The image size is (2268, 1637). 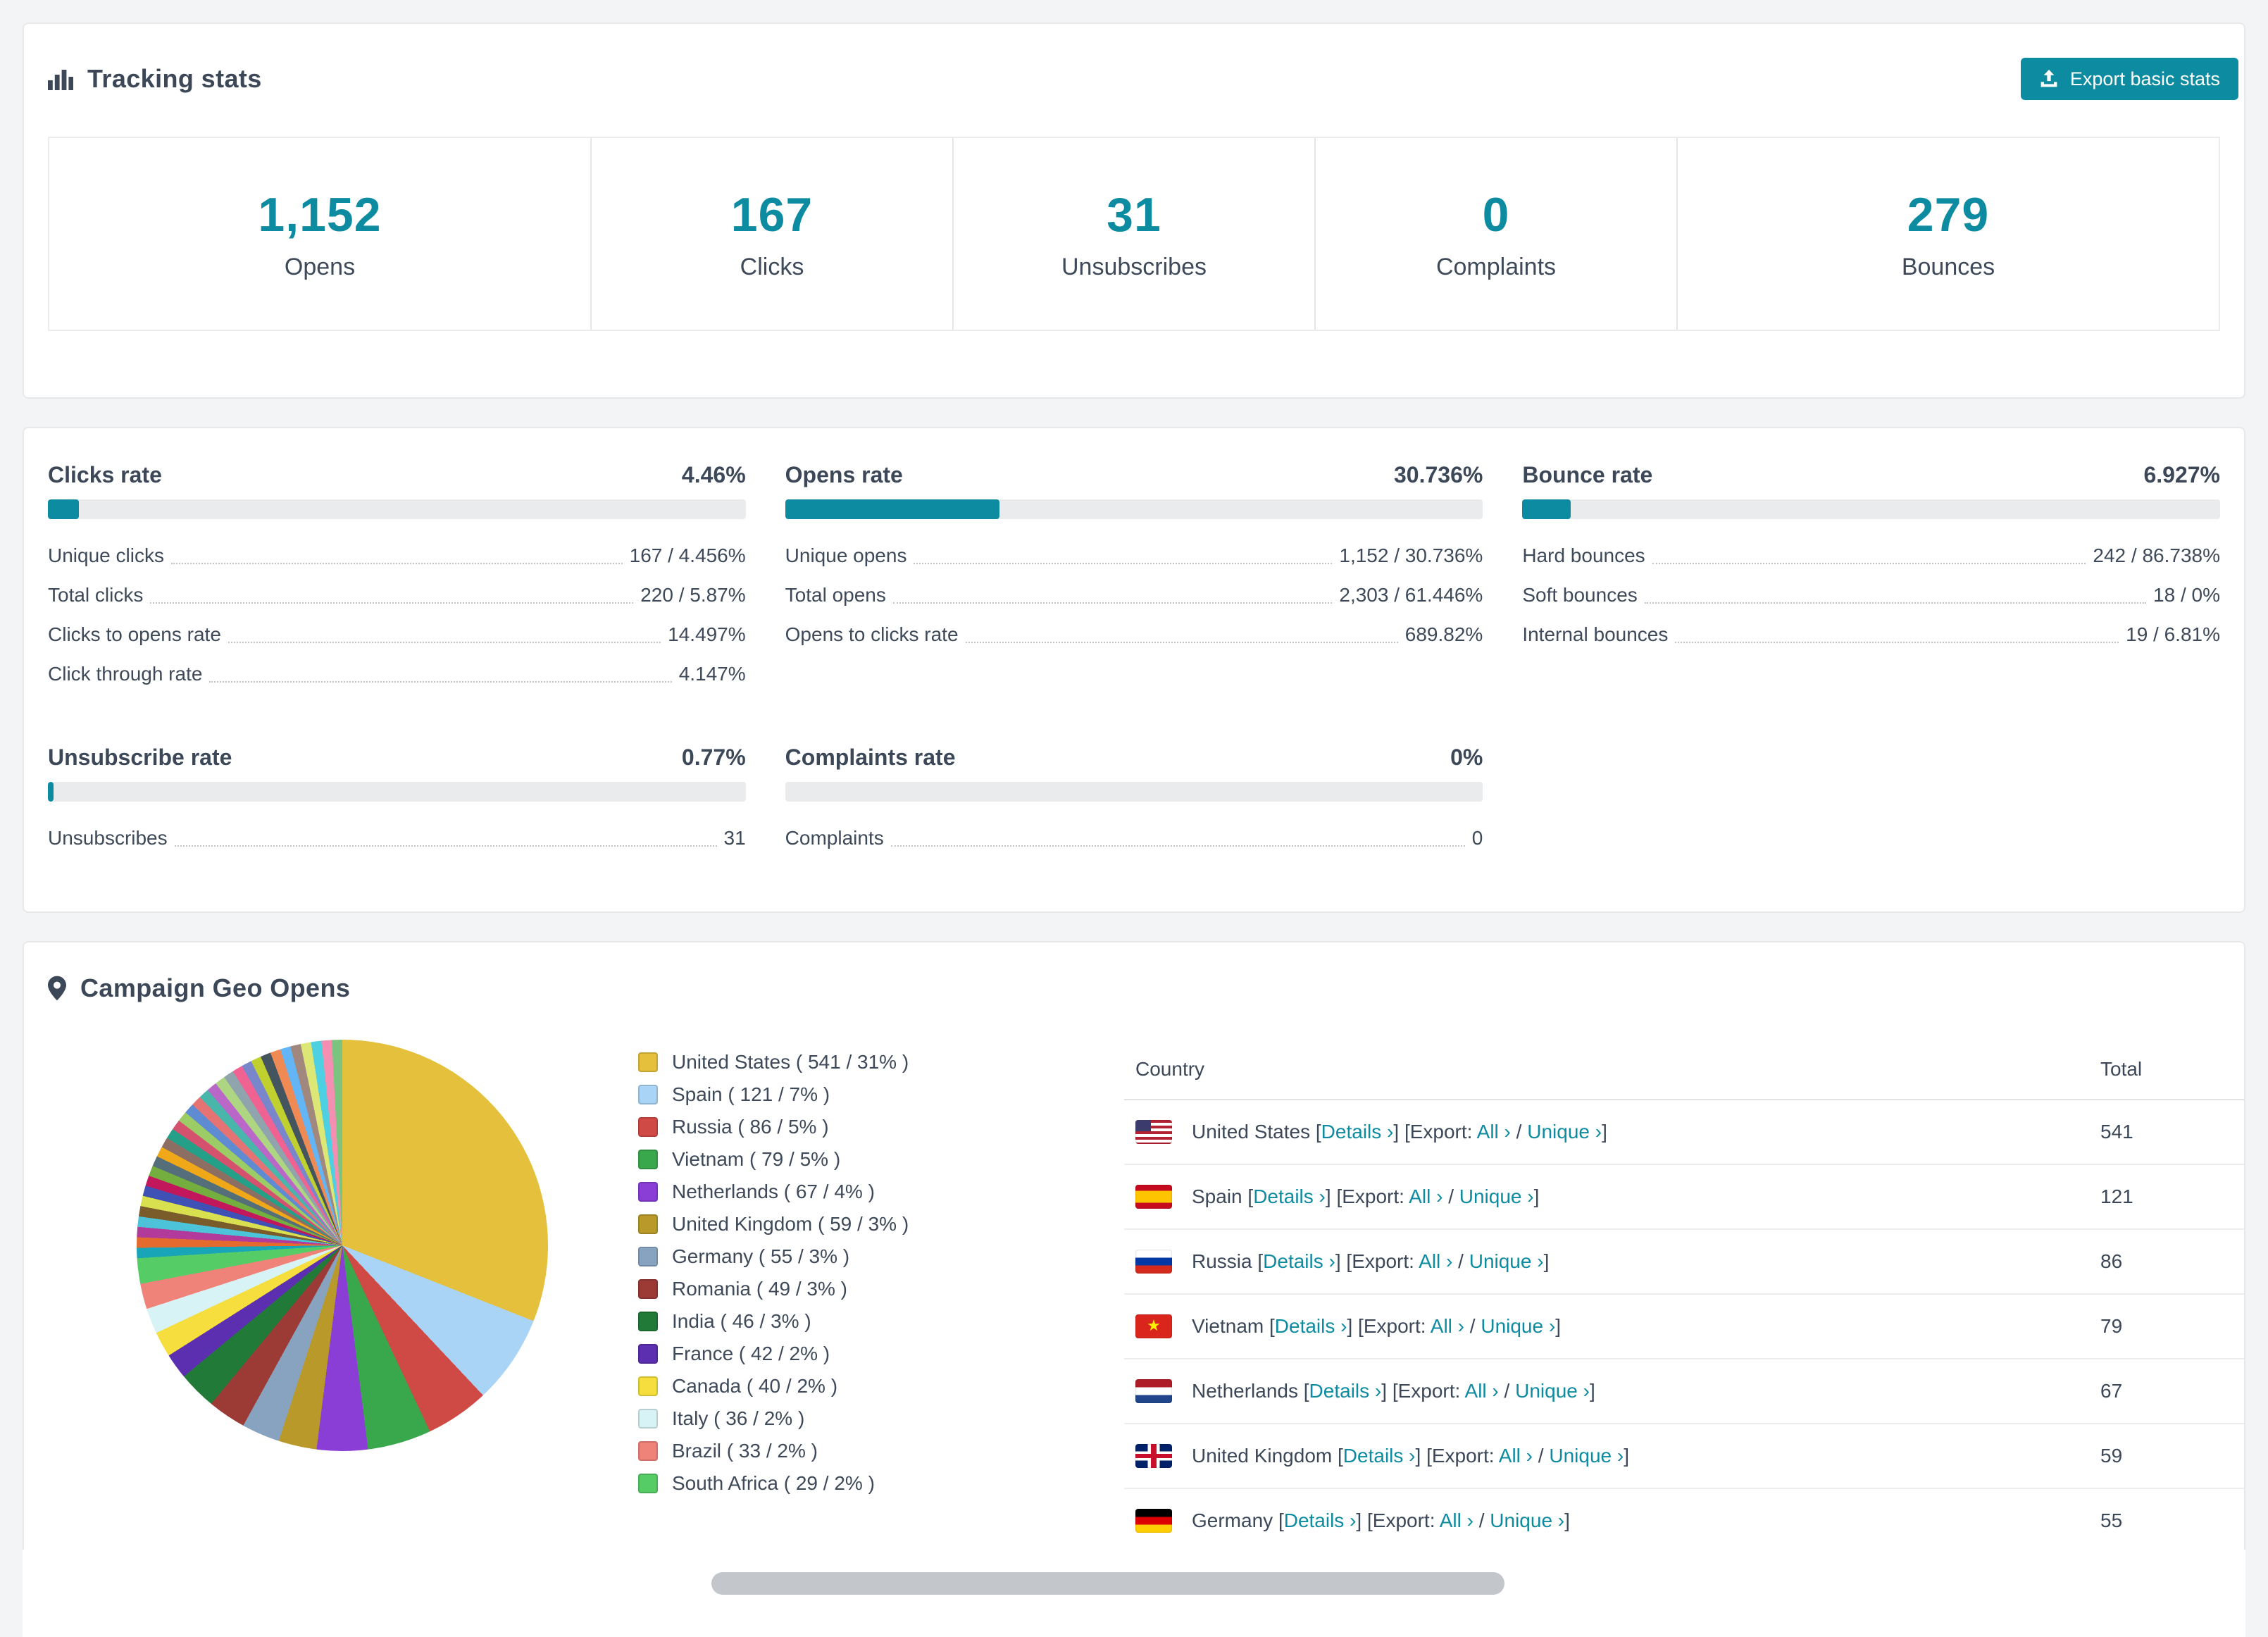 I want to click on legend-label: Brazil ( 33 / 2% ), so click(x=745, y=1451).